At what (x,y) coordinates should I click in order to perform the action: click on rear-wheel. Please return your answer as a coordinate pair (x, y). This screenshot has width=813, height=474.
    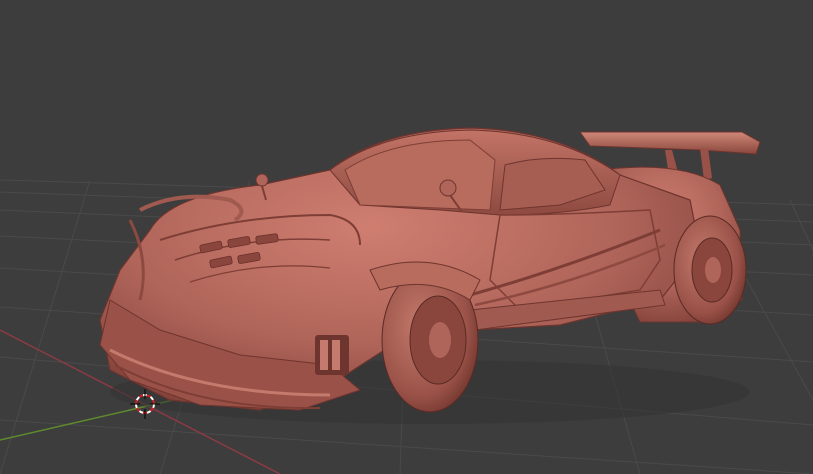
    Looking at the image, I should click on (710, 270).